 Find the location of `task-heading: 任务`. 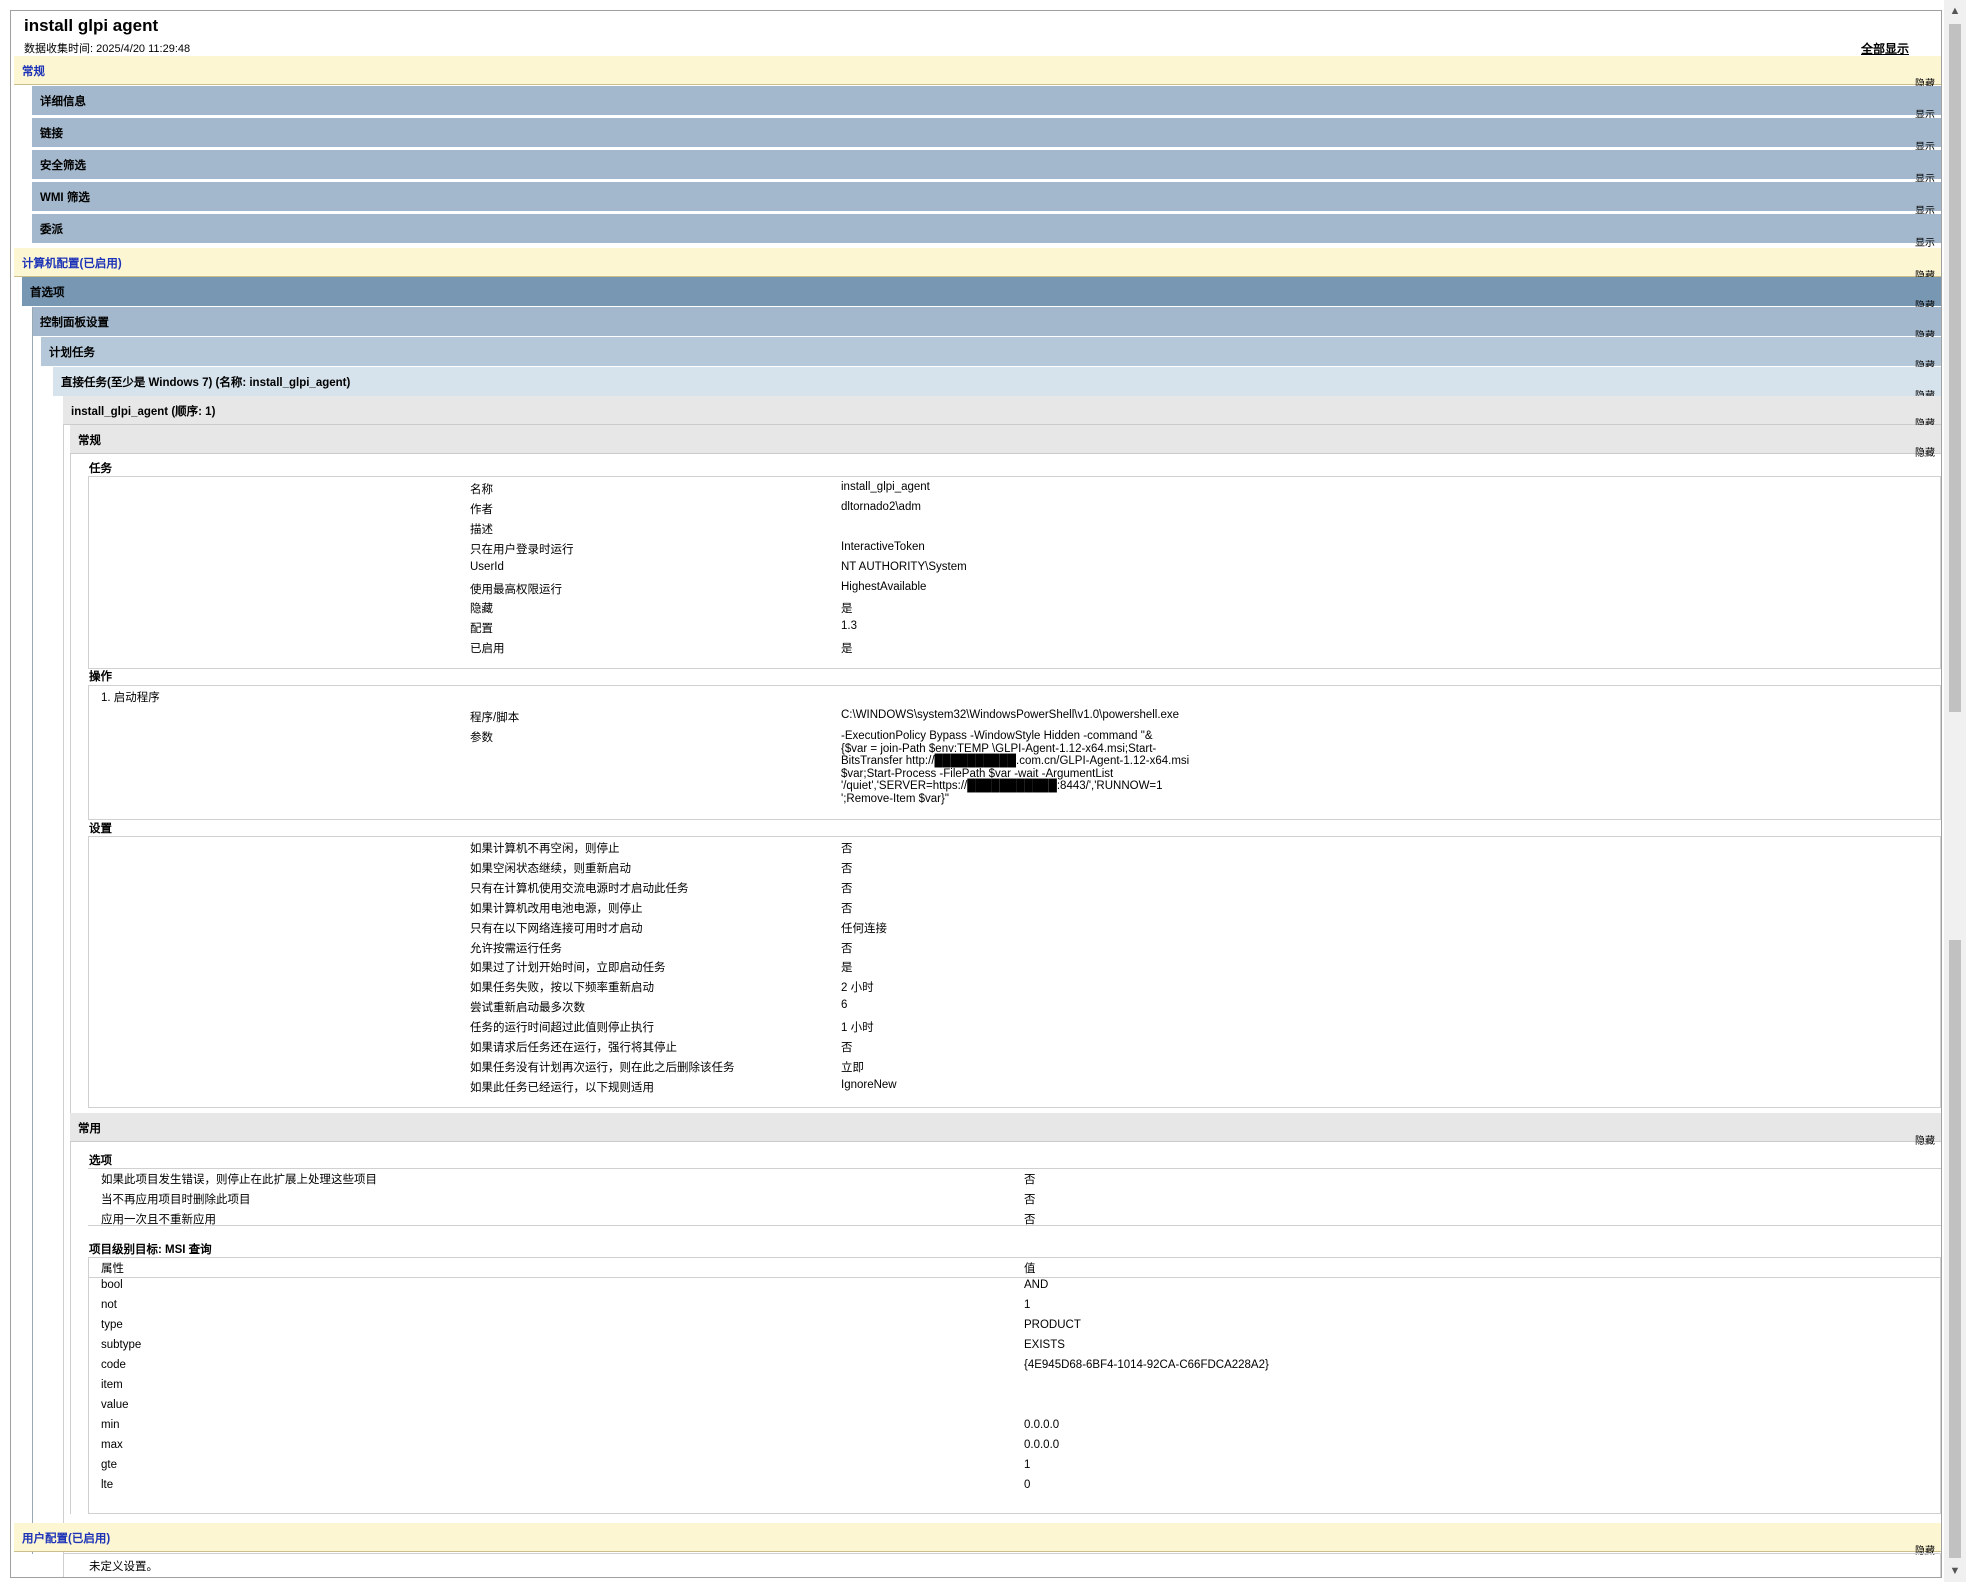

task-heading: 任务 is located at coordinates (100, 469).